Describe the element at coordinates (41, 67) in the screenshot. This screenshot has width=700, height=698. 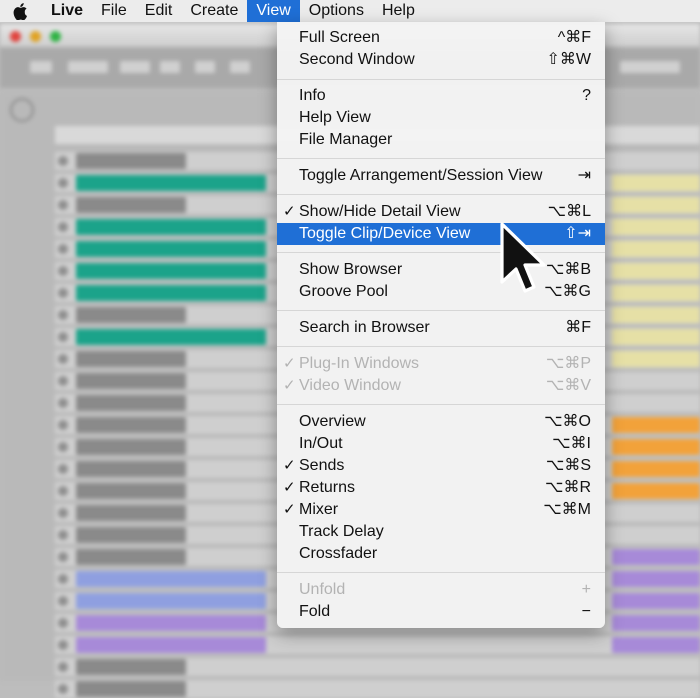
I see `tempo-control` at that location.